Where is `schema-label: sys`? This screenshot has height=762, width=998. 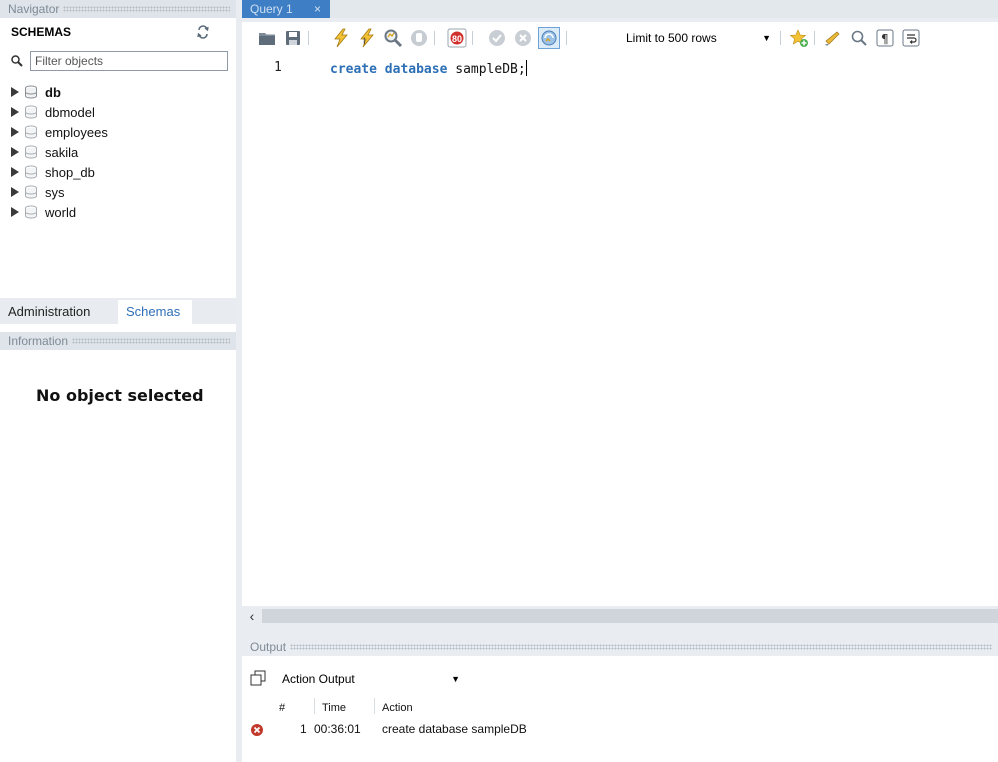
schema-label: sys is located at coordinates (55, 192).